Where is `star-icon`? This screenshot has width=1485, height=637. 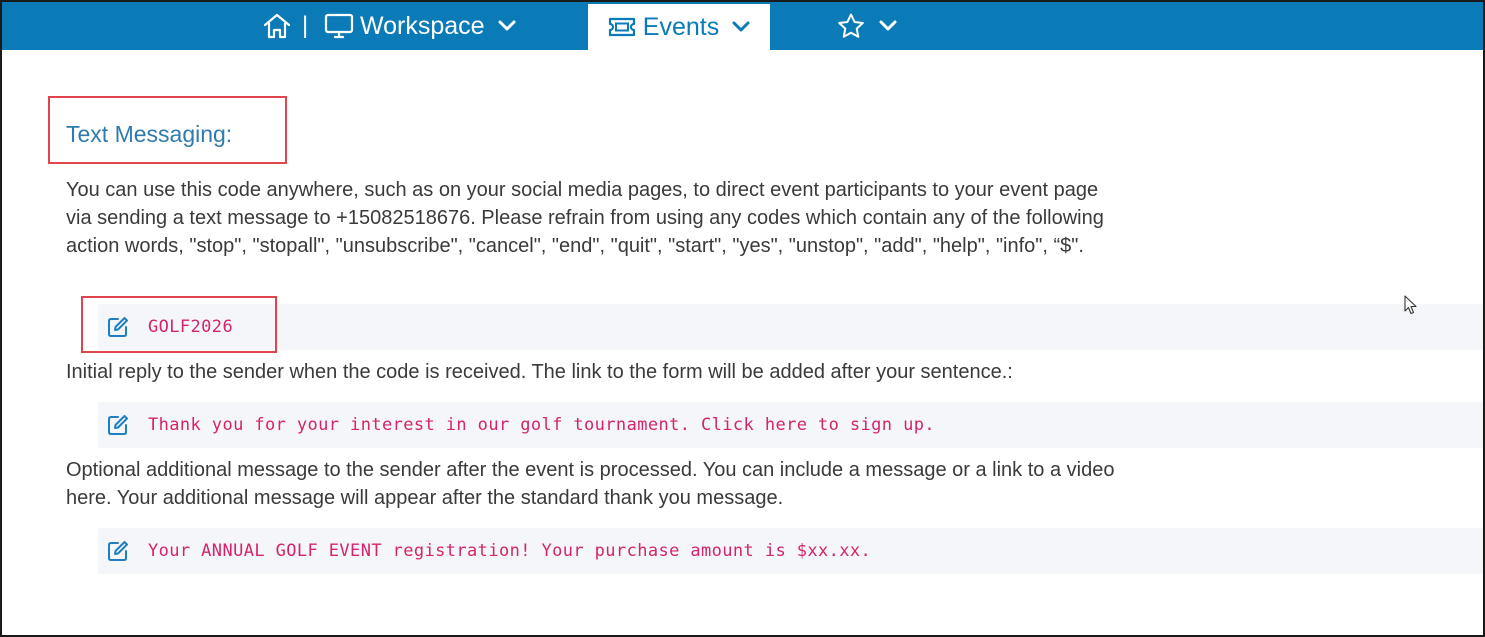
star-icon is located at coordinates (851, 25).